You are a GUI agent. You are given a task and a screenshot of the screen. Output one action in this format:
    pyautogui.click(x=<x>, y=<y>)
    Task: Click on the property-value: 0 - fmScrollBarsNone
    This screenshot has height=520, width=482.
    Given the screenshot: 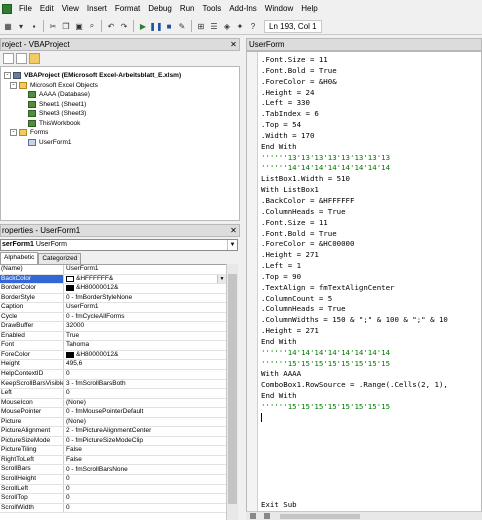 What is the action you would take?
    pyautogui.click(x=145, y=469)
    